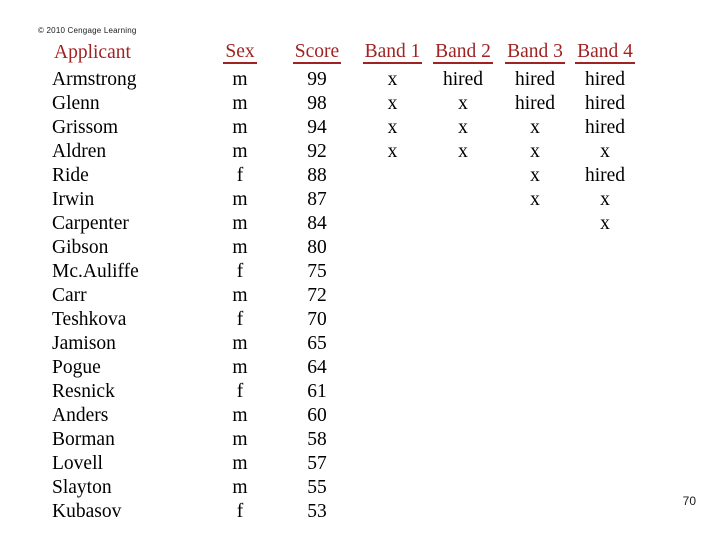 The width and height of the screenshot is (720, 540). What do you see at coordinates (82, 488) in the screenshot?
I see `cell-applicant: Slayton` at bounding box center [82, 488].